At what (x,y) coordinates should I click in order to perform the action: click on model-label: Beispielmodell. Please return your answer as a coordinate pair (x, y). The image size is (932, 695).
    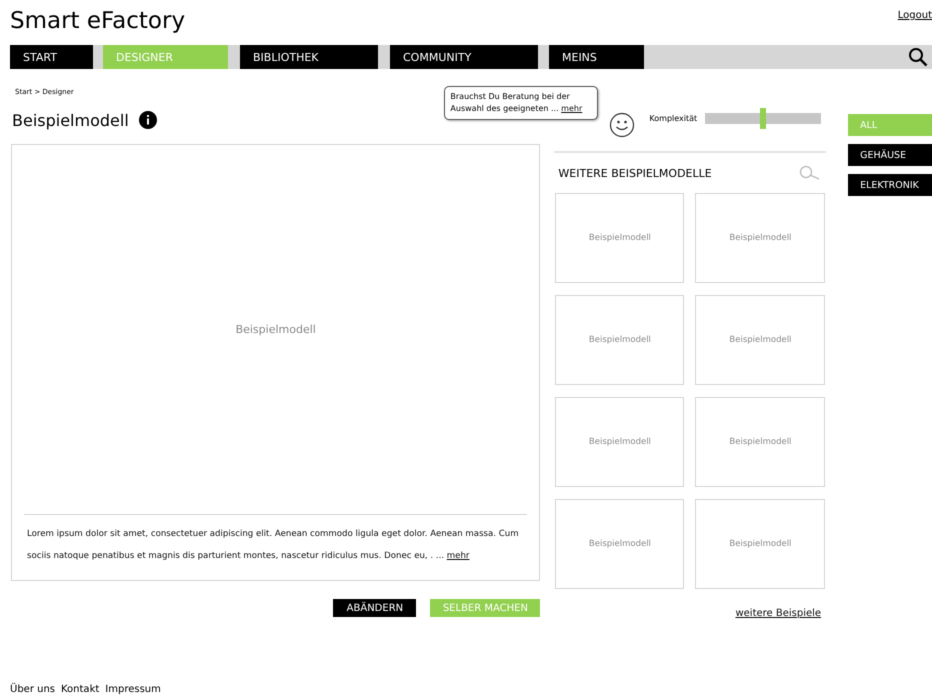
    Looking at the image, I should click on (276, 329).